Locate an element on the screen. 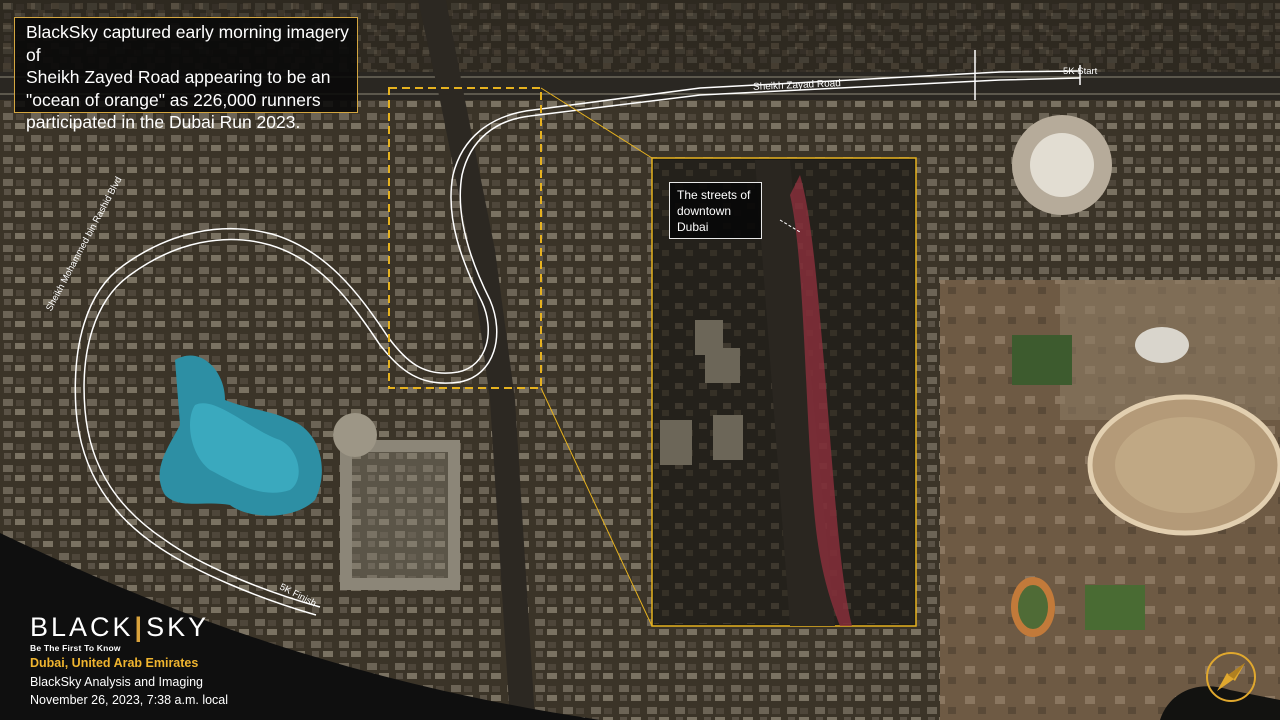  inset-label: The streets of downtown Dubai is located at coordinates (715, 210).